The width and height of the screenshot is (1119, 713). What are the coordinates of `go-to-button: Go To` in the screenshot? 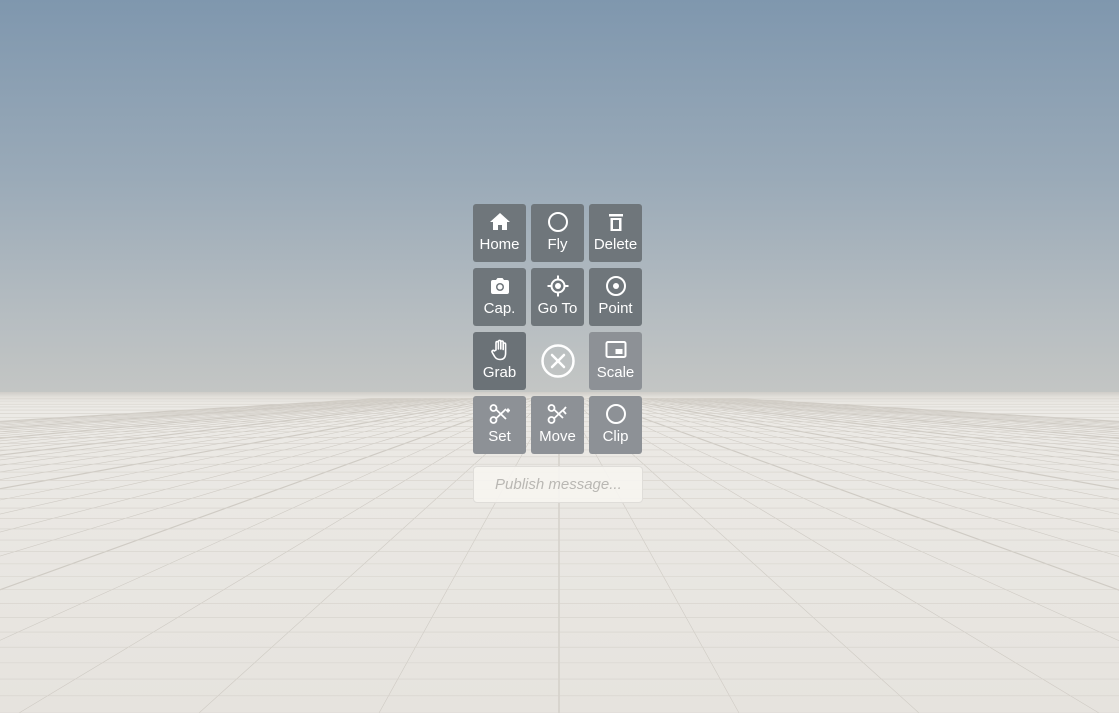 It's located at (557, 297).